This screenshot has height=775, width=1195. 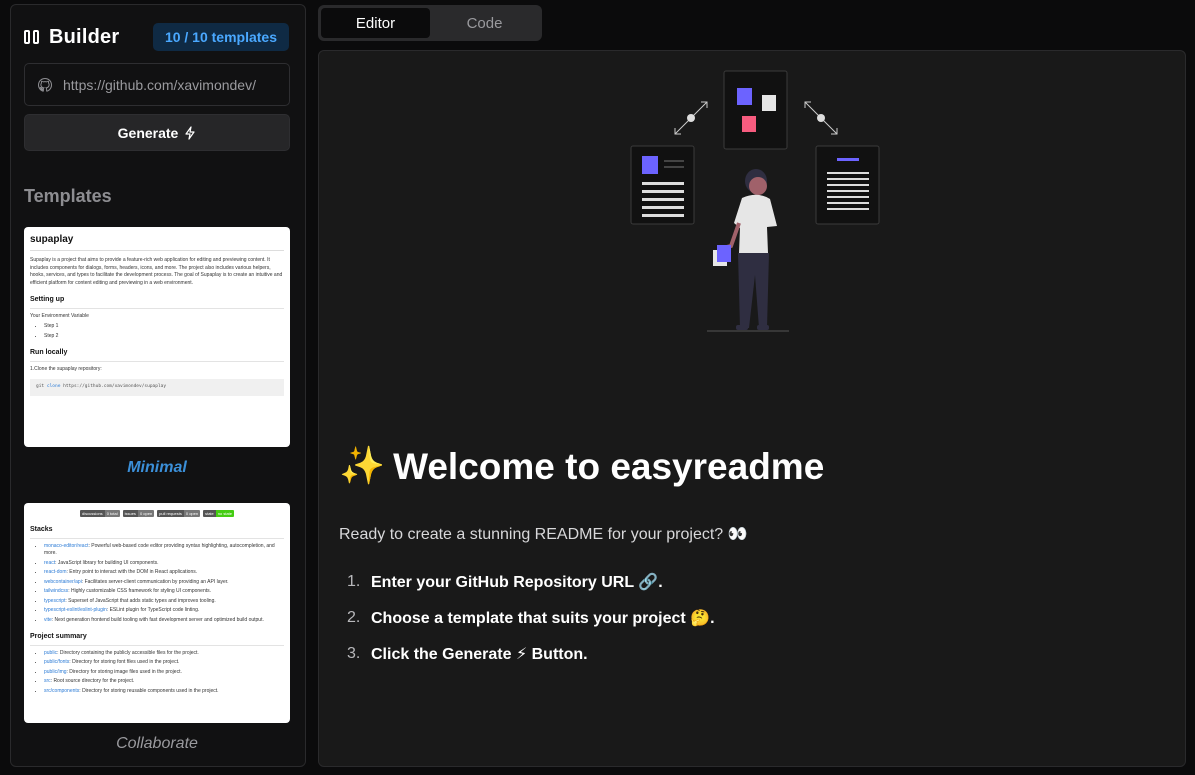 What do you see at coordinates (179, 513) in the screenshot?
I see `shield-badge: pull requests 0 open` at bounding box center [179, 513].